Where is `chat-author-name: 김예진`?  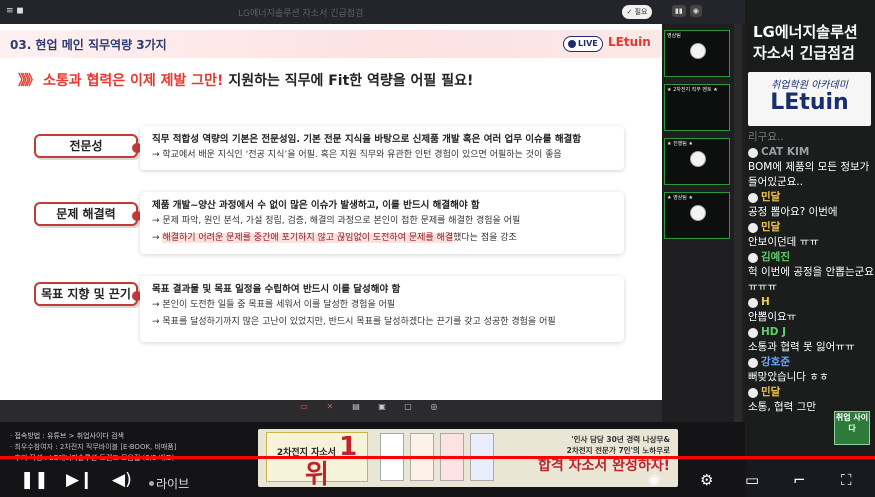 chat-author-name: 김예진 is located at coordinates (775, 257).